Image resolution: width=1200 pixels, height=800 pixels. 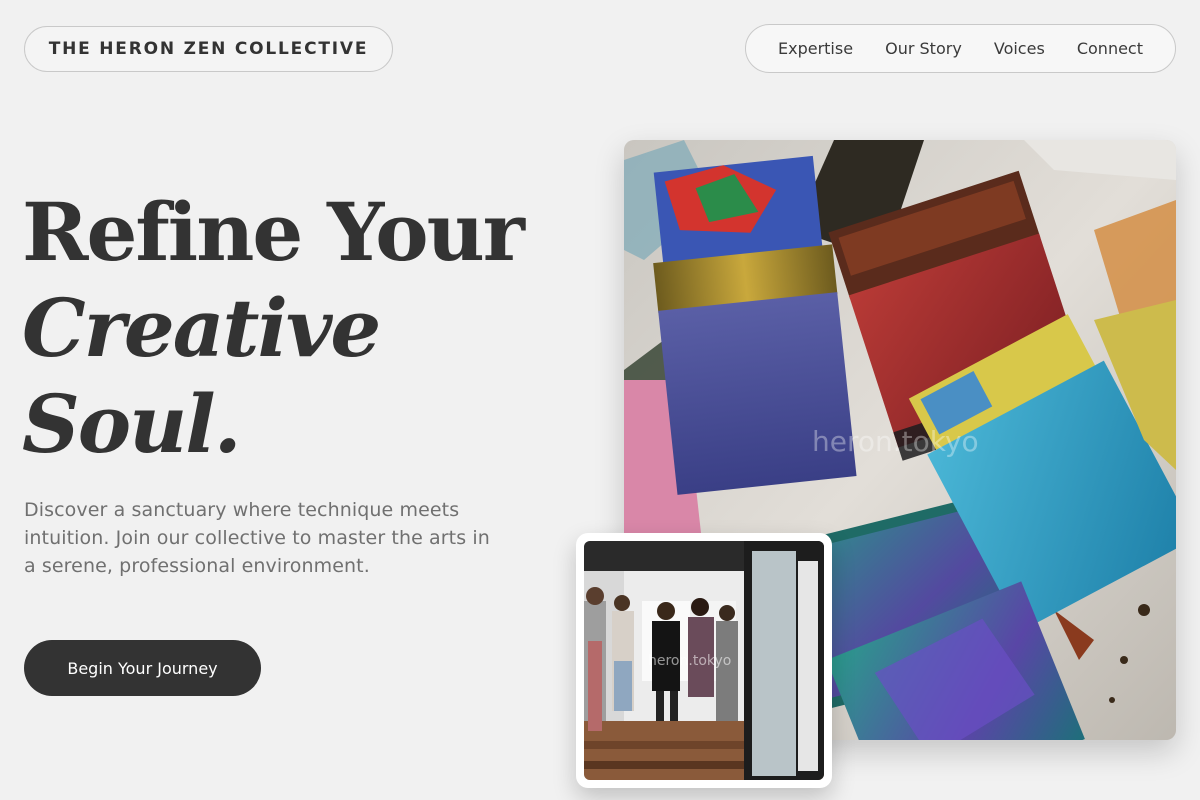 I want to click on headline-line-2: Creative, so click(x=201, y=328).